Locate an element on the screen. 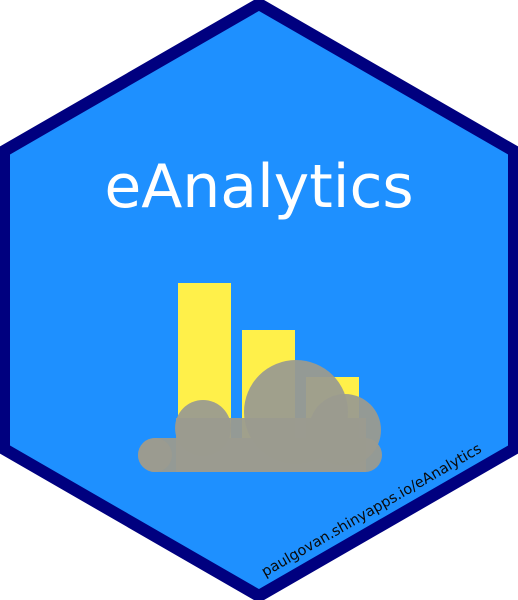 This screenshot has height=600, width=518. logo-title: eAnalytics is located at coordinates (258, 187).